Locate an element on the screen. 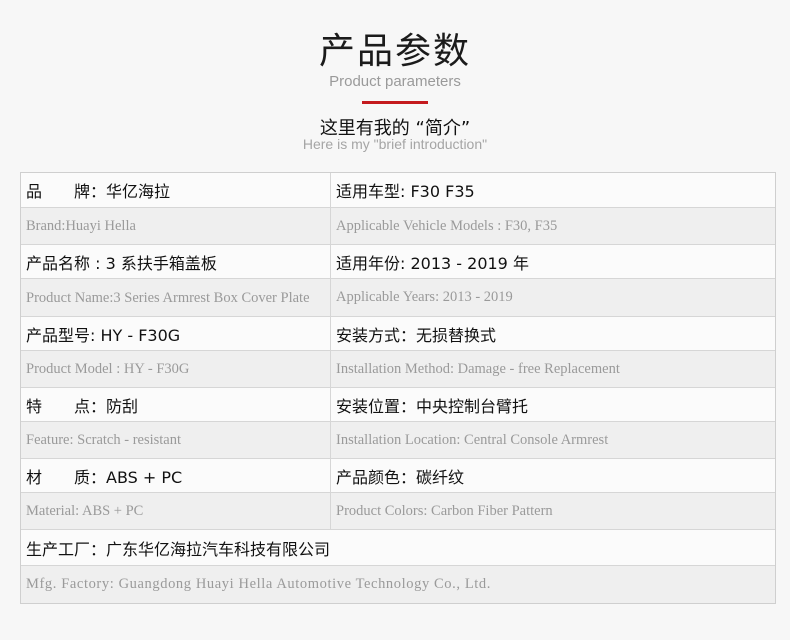 This screenshot has height=640, width=790. years-en: Applicable Years: 2013 - 2019 is located at coordinates (424, 297).